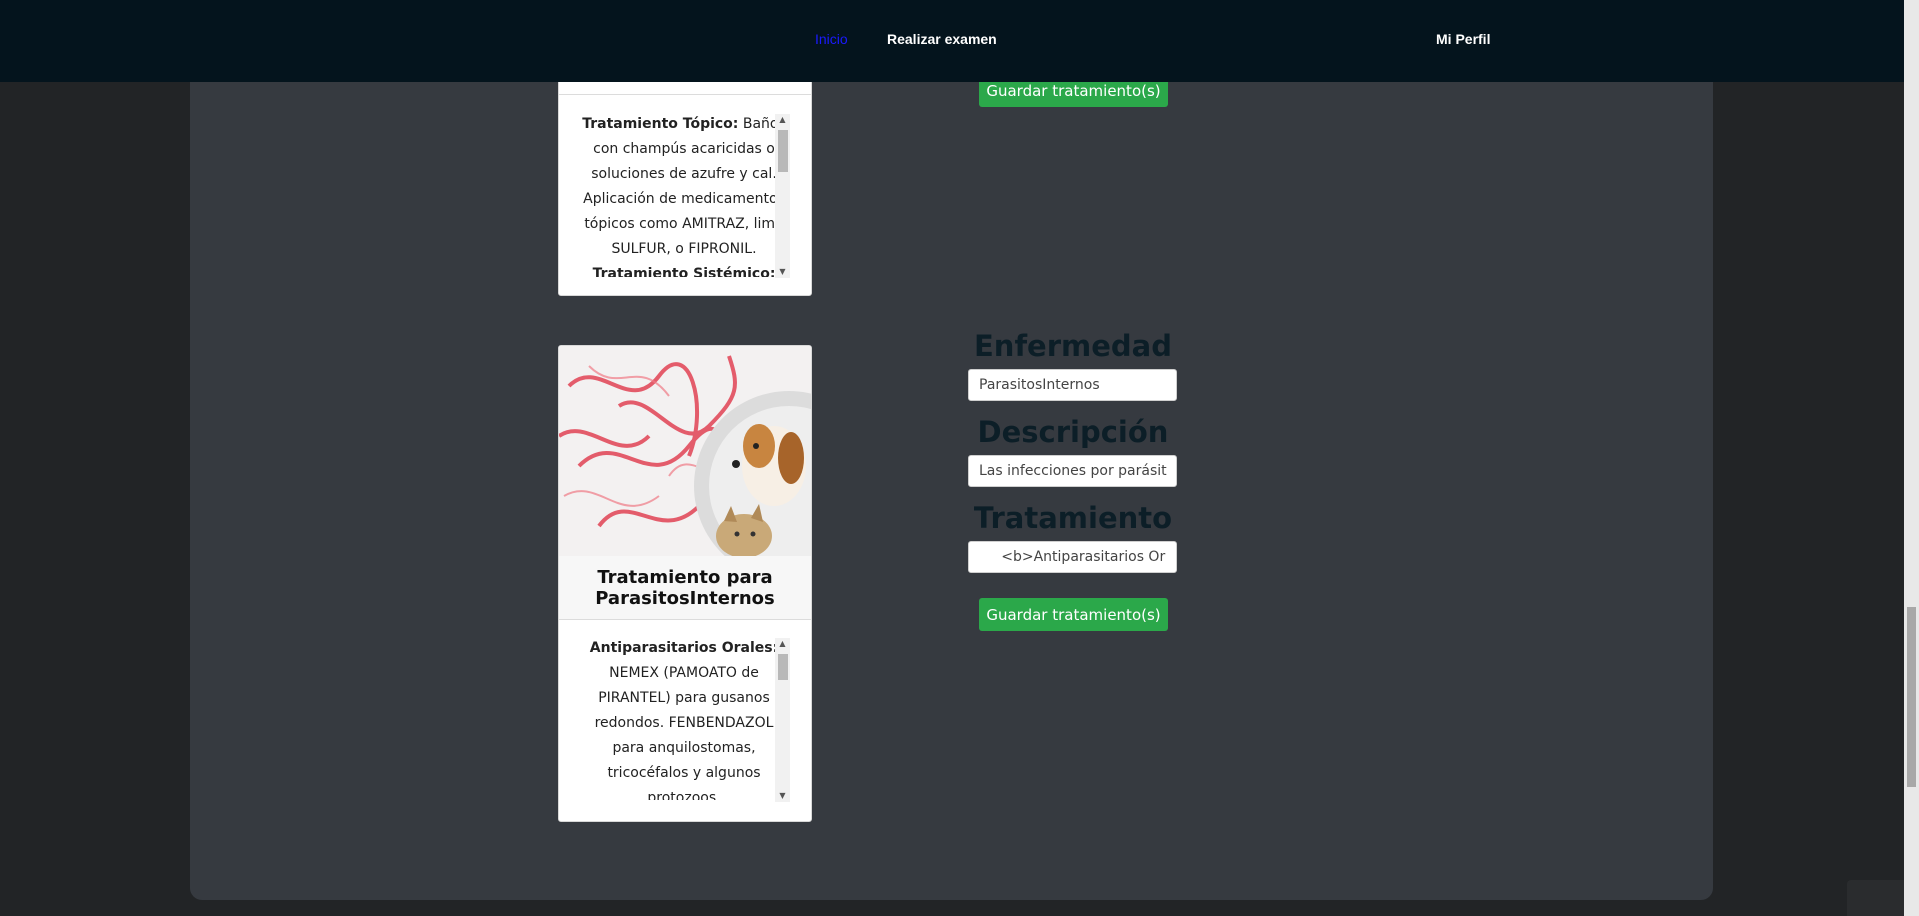 The image size is (1919, 916). What do you see at coordinates (942, 39) in the screenshot?
I see `nav-link-realizar-examen: Realizar examen` at bounding box center [942, 39].